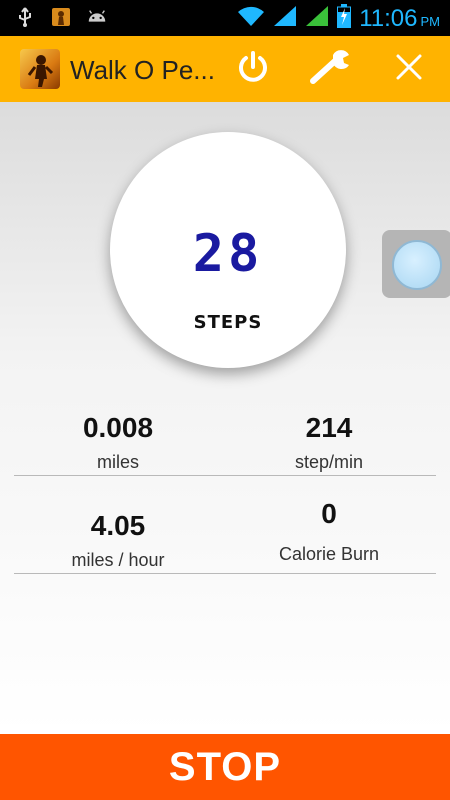  What do you see at coordinates (329, 427) in the screenshot?
I see `stat-value: 214` at bounding box center [329, 427].